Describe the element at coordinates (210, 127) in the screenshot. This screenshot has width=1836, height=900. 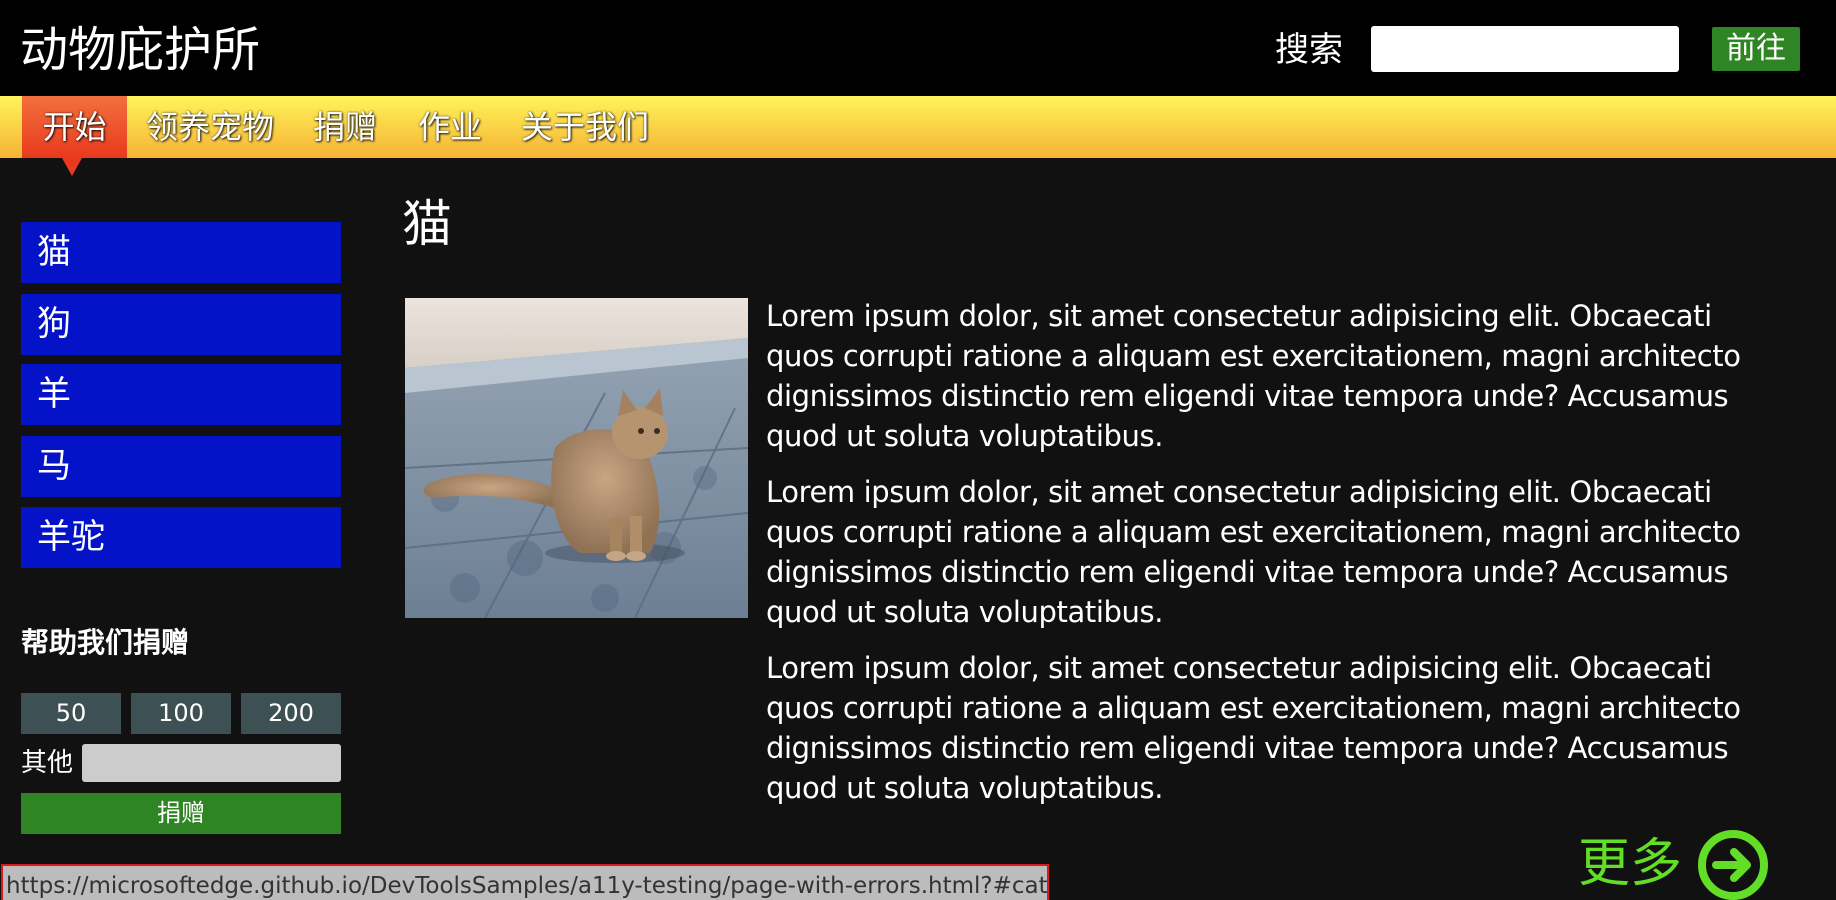
I see `nav-item-adopt: 领养宠物` at that location.